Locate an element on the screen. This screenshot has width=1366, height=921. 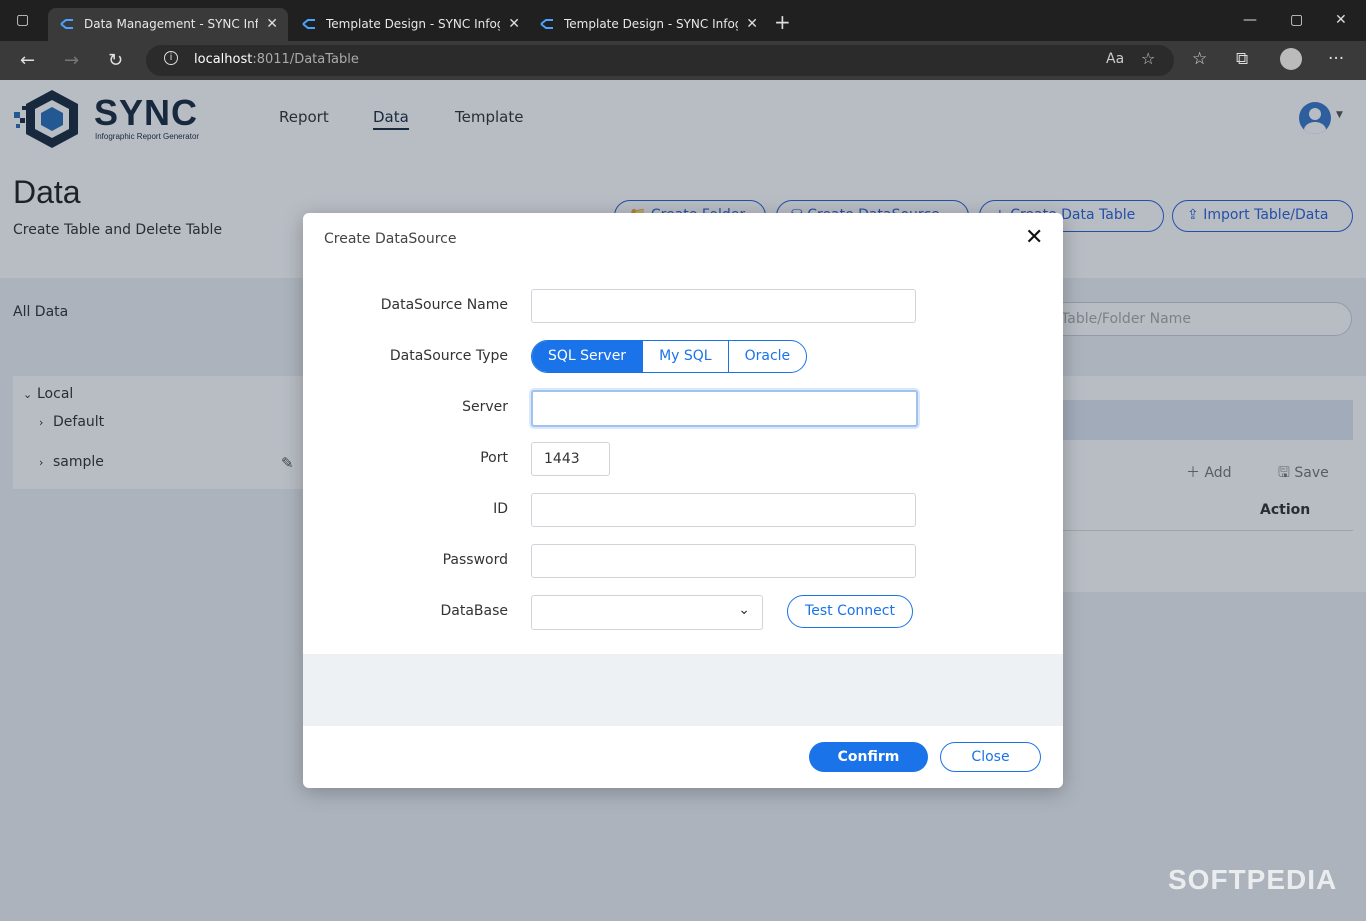
server-input is located at coordinates (724, 408).